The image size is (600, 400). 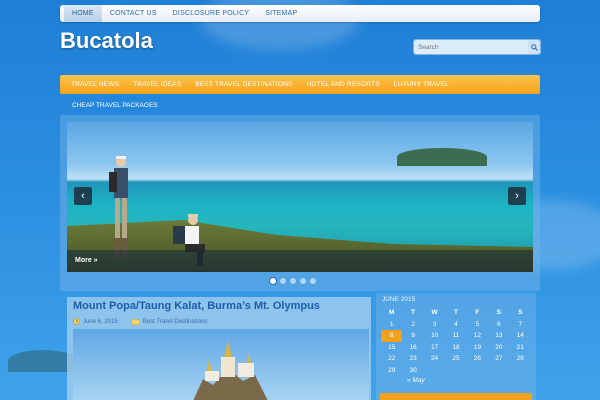 I want to click on search-icon, so click(x=534, y=47).